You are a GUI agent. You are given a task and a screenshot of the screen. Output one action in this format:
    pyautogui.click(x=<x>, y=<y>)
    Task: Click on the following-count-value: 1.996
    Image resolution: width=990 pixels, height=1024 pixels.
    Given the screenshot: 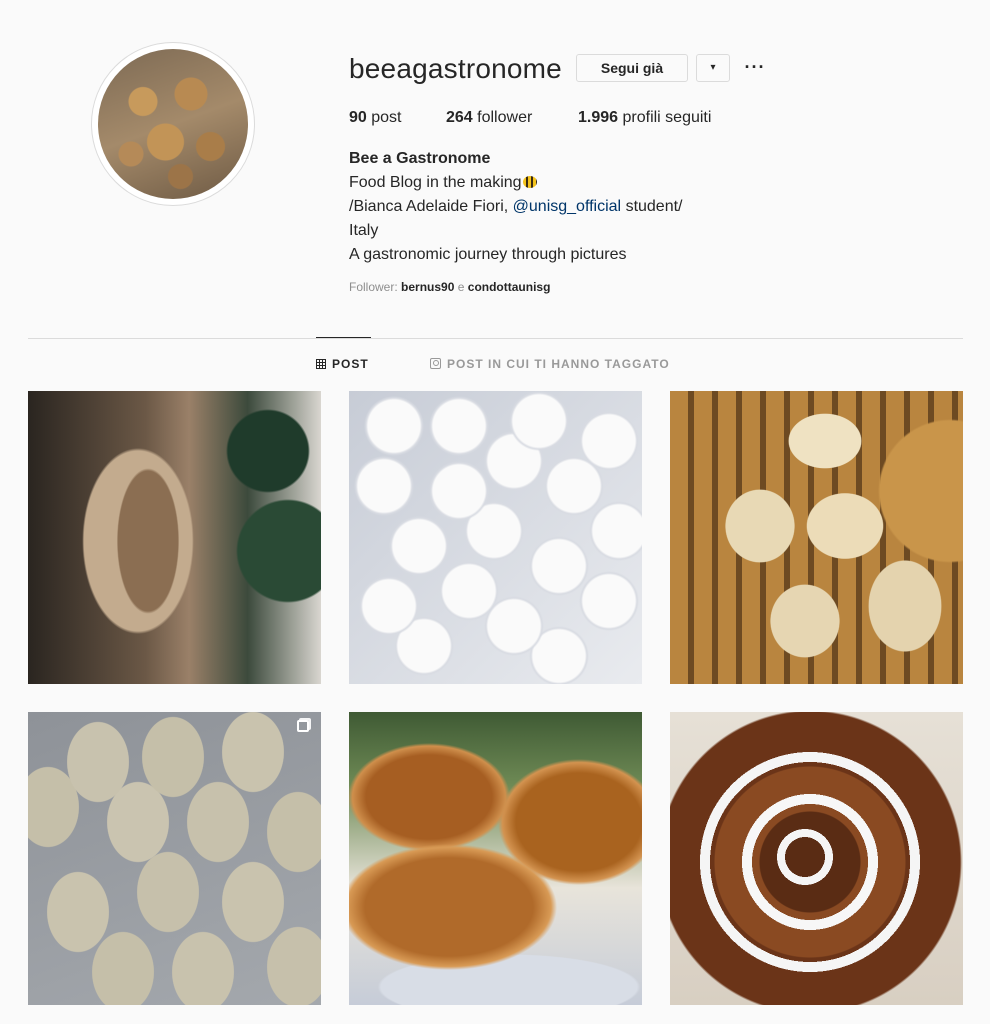 What is the action you would take?
    pyautogui.click(x=598, y=117)
    